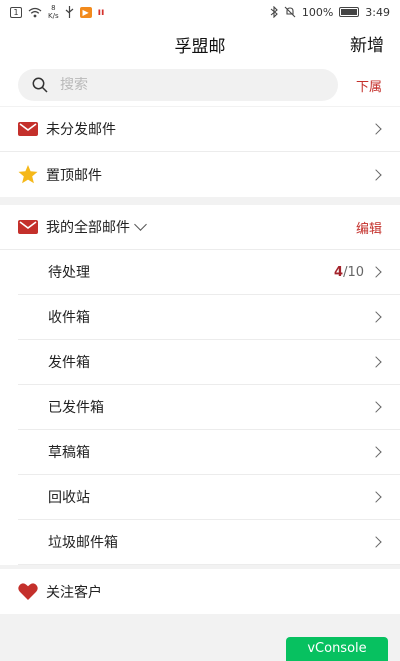 Image resolution: width=400 pixels, height=661 pixels. Describe the element at coordinates (209, 407) in the screenshot. I see `folder-sent: 已发件箱` at that location.